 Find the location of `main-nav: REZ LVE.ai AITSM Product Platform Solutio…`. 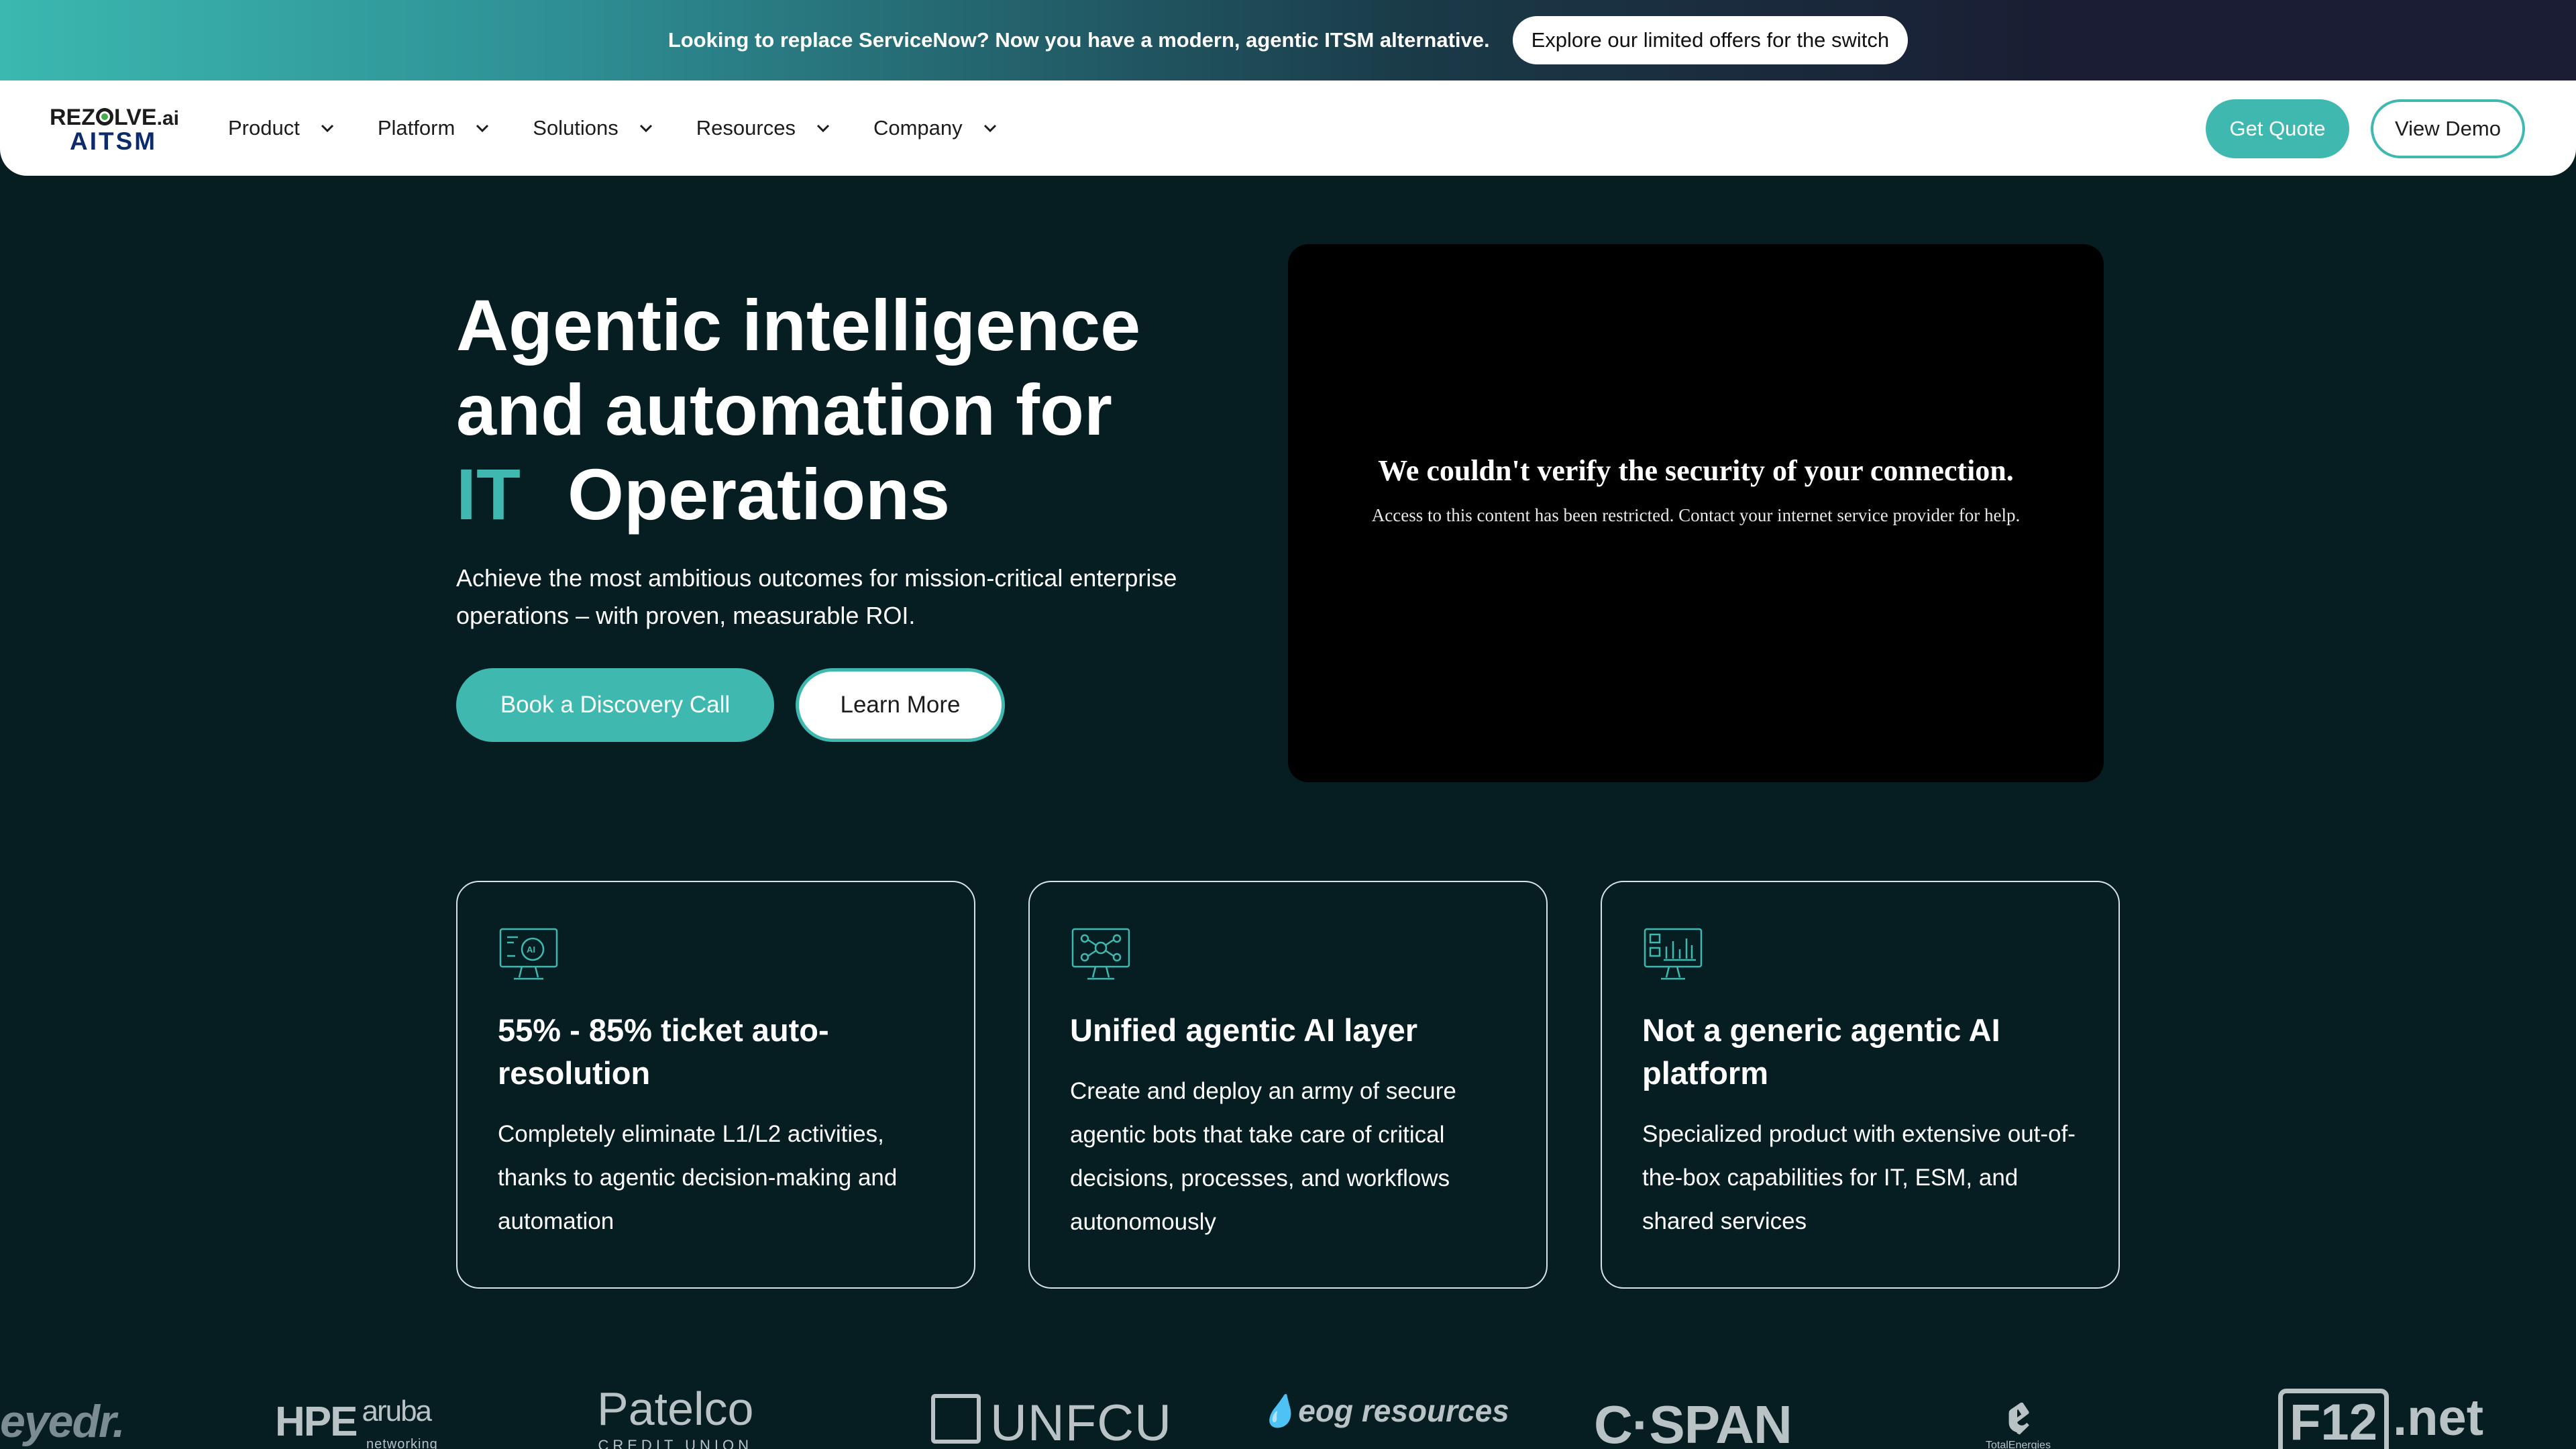

main-nav: REZ LVE.ai AITSM Product Platform Solutio… is located at coordinates (1288, 128).